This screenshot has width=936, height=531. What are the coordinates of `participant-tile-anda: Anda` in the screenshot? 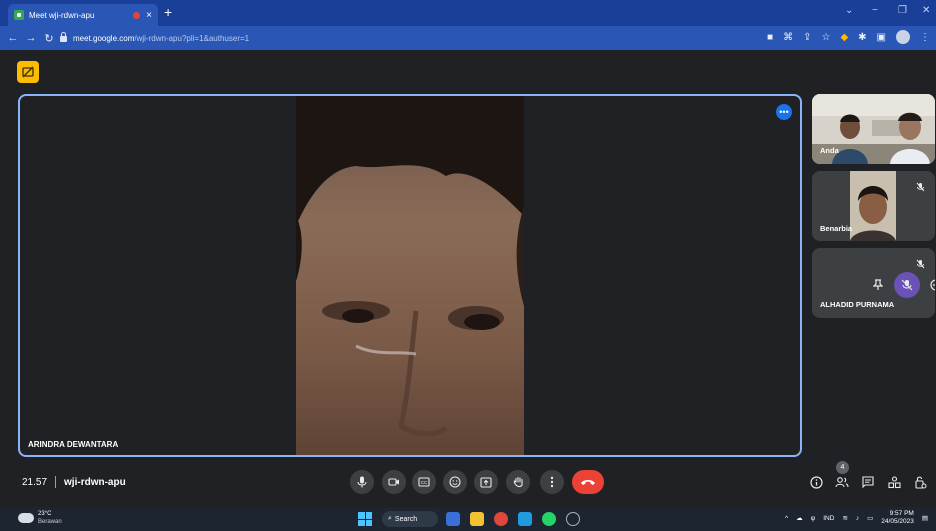 It's located at (873, 129).